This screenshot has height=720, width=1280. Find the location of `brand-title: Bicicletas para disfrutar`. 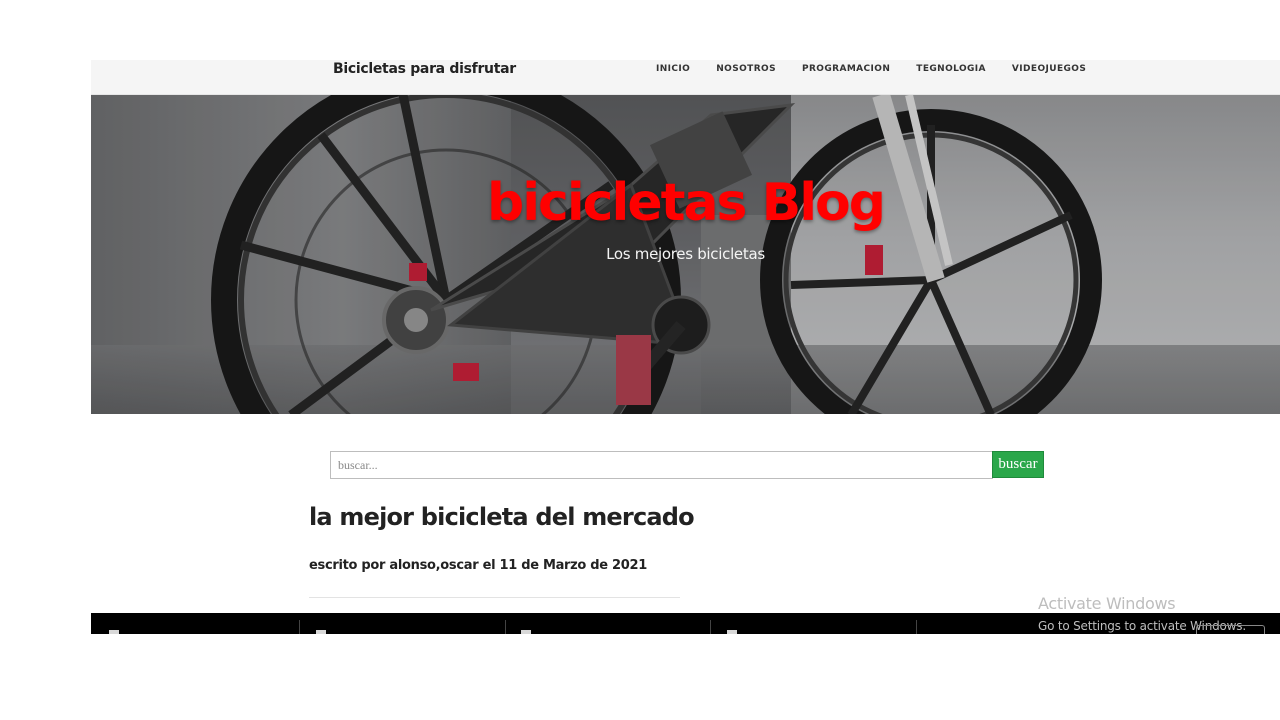

brand-title: Bicicletas para disfrutar is located at coordinates (424, 69).